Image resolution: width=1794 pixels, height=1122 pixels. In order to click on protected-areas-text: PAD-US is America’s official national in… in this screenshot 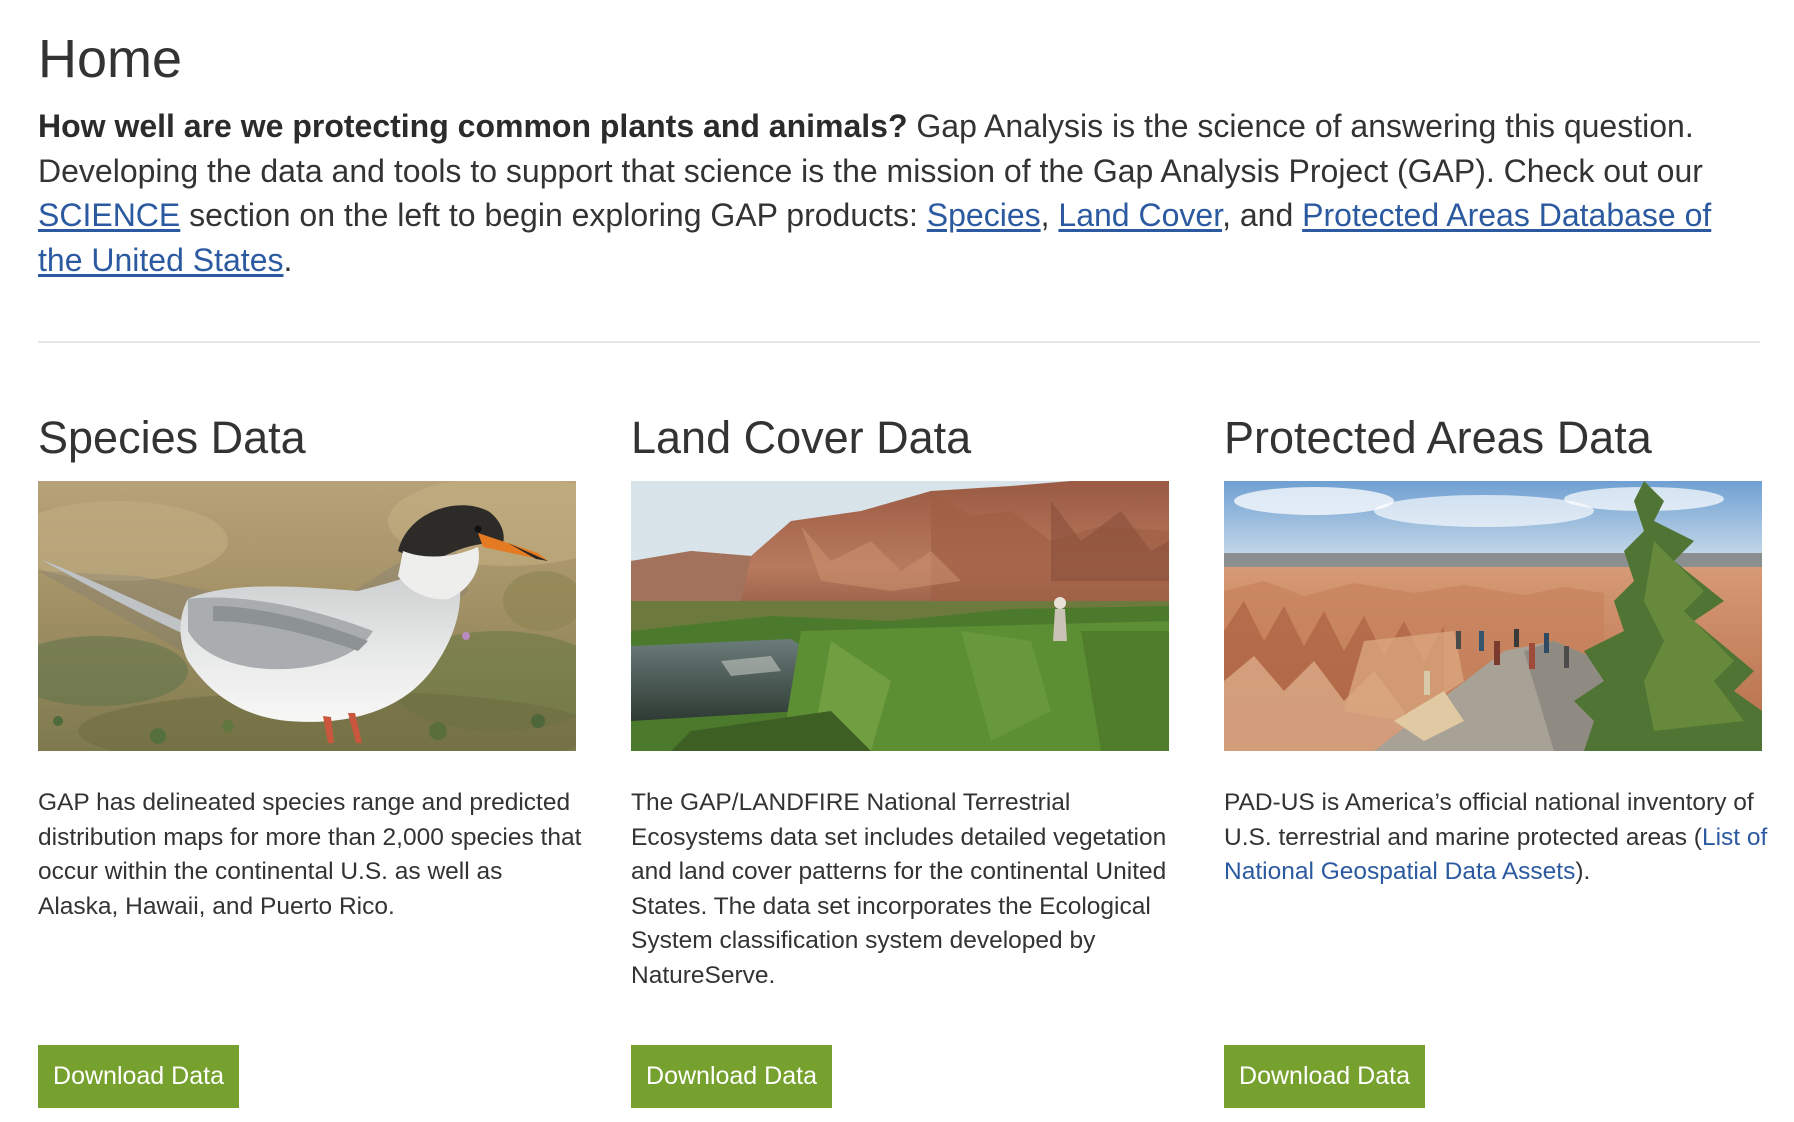, I will do `click(1489, 820)`.